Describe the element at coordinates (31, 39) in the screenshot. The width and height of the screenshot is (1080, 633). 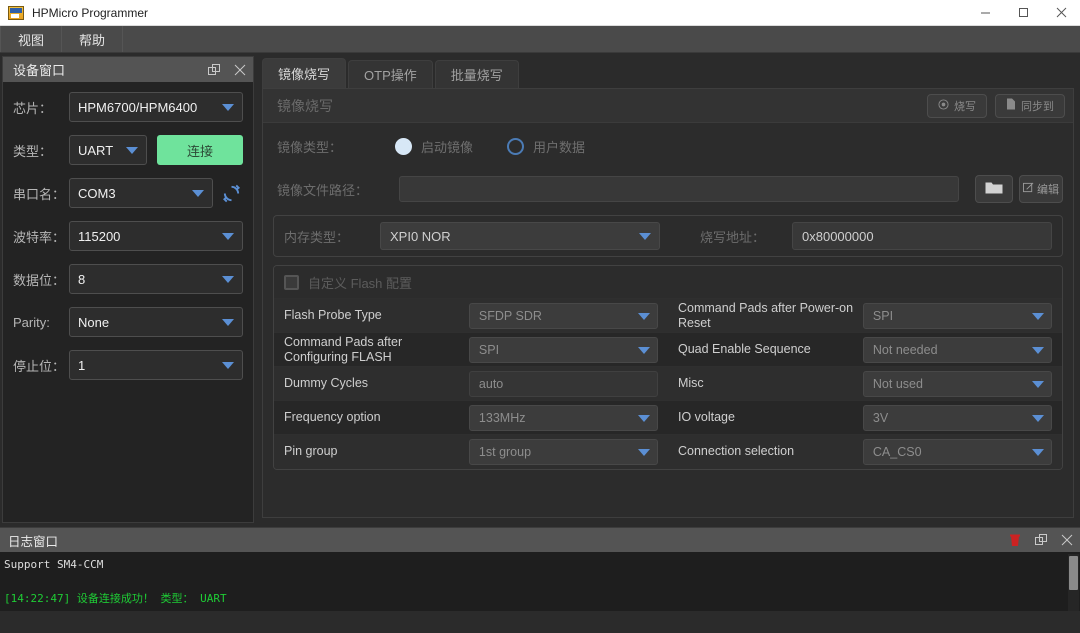
I see `menu-item-view: 视图` at that location.